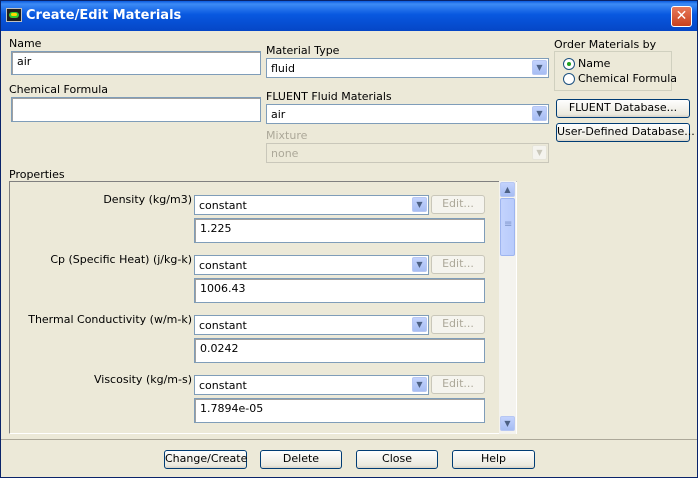 The height and width of the screenshot is (478, 698). Describe the element at coordinates (605, 44) in the screenshot. I see `order-materials-by-label: Order Materials by` at that location.